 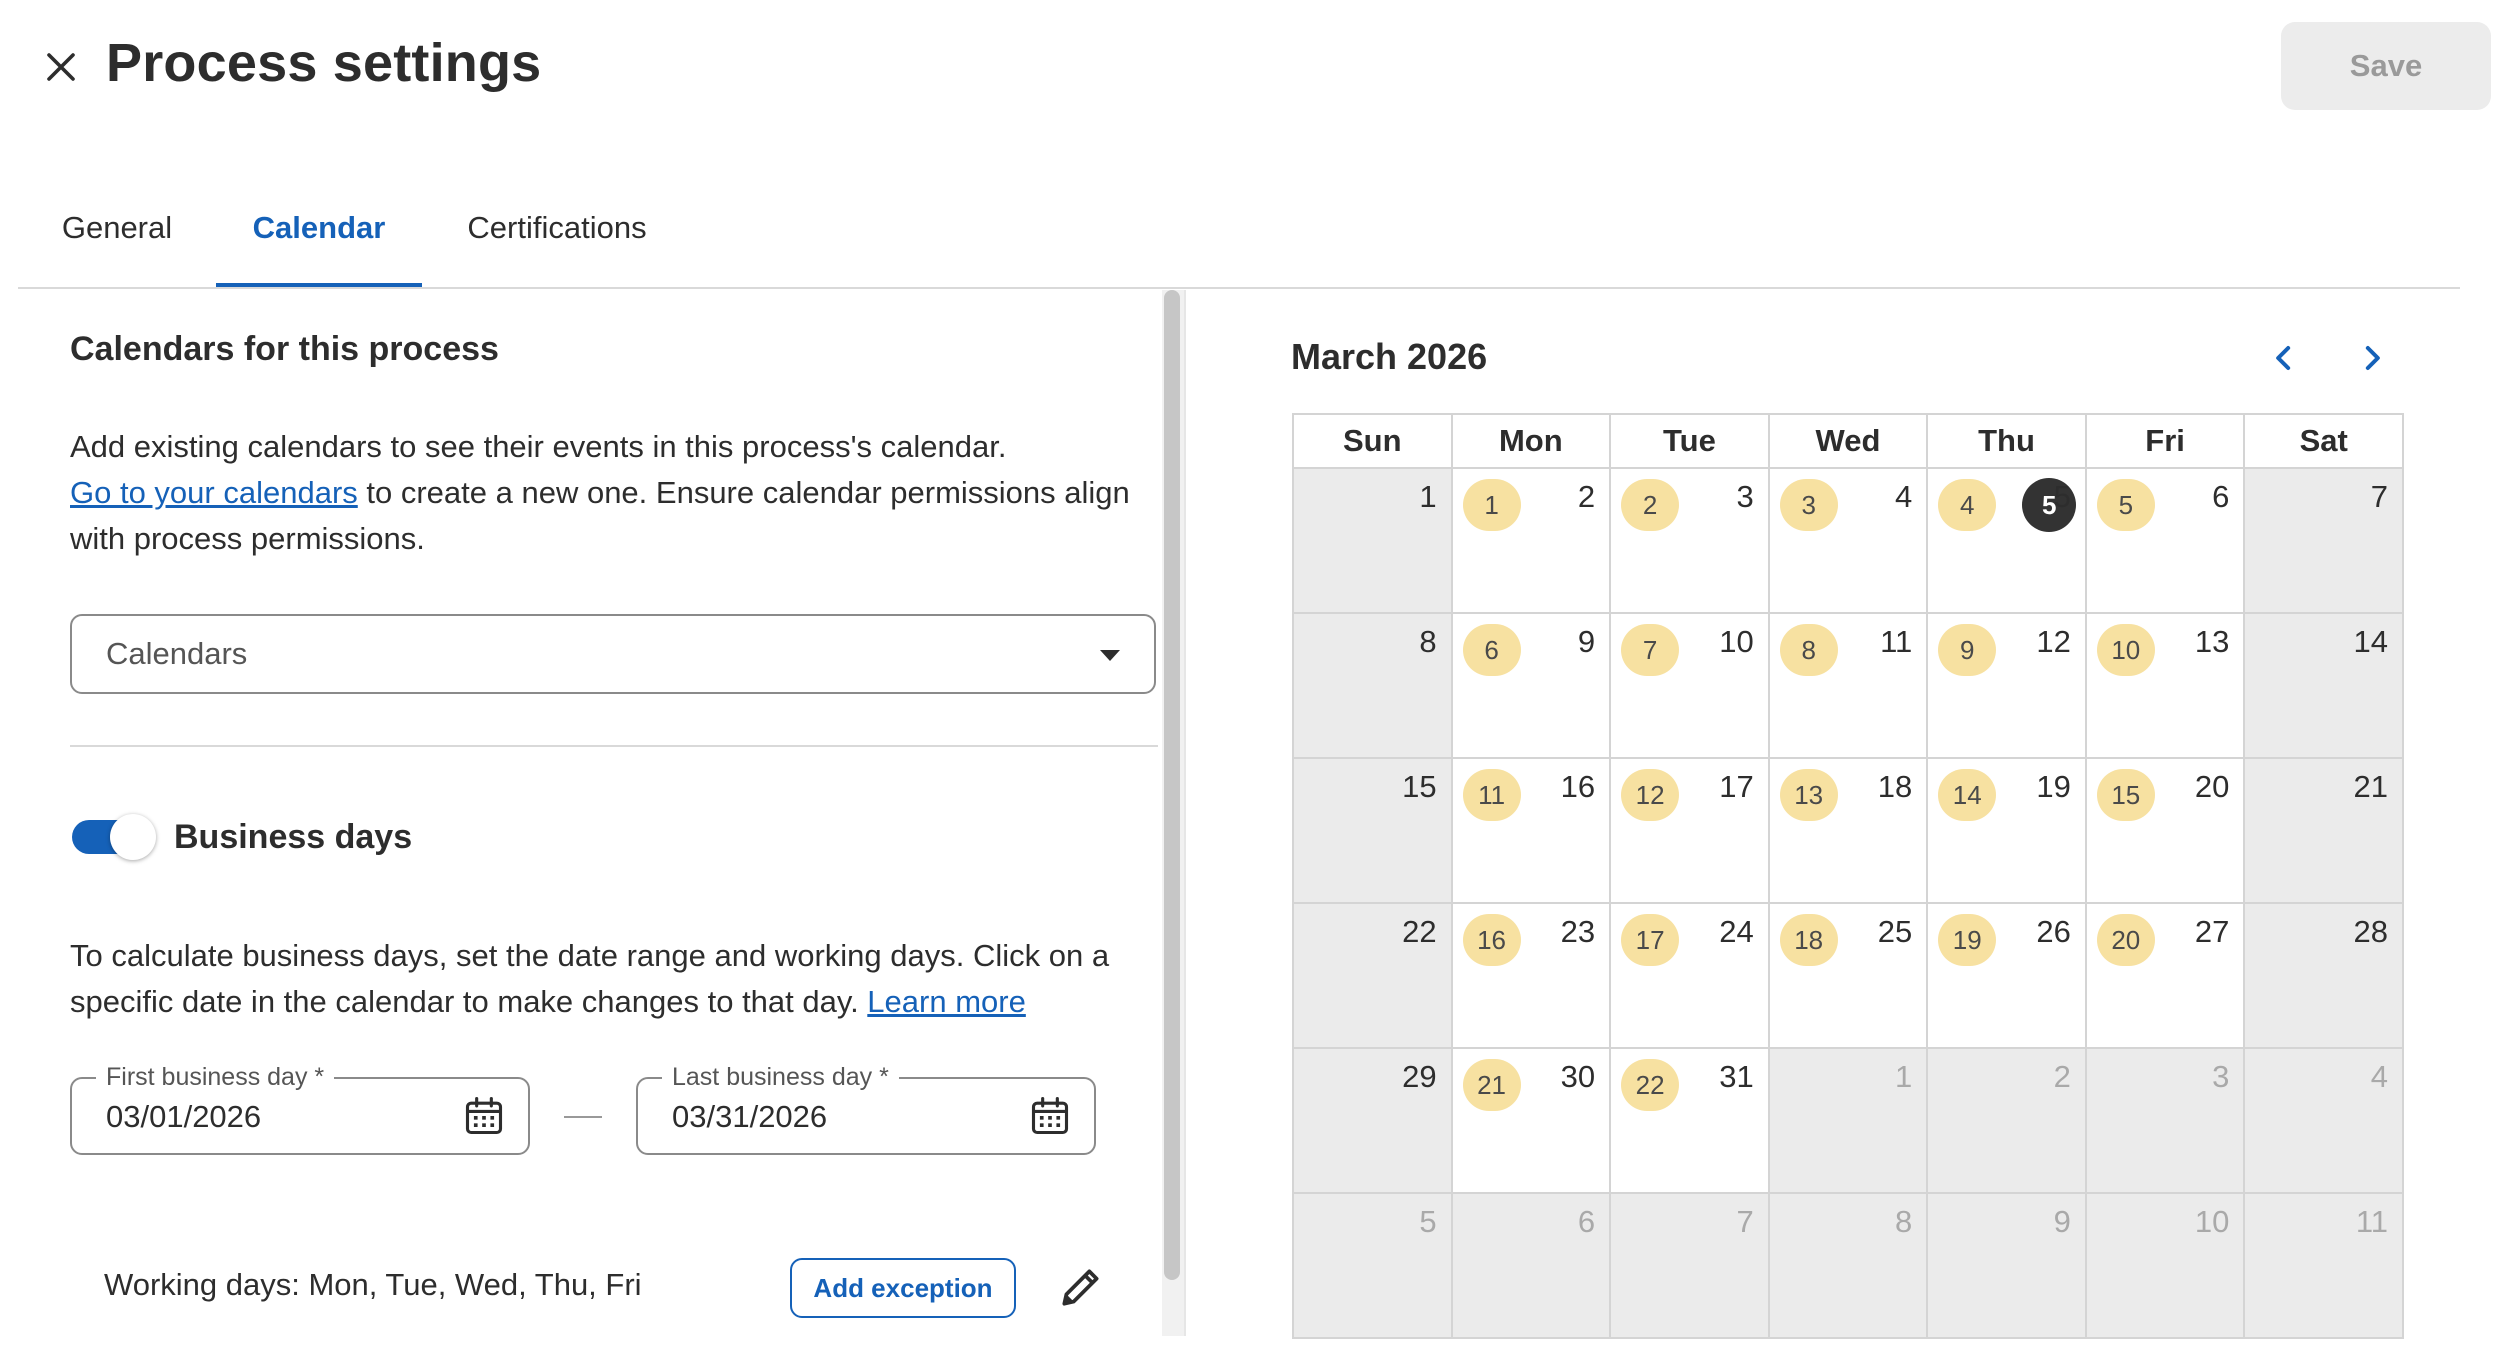 What do you see at coordinates (2323, 540) in the screenshot?
I see `calendar-day-cell: 7` at bounding box center [2323, 540].